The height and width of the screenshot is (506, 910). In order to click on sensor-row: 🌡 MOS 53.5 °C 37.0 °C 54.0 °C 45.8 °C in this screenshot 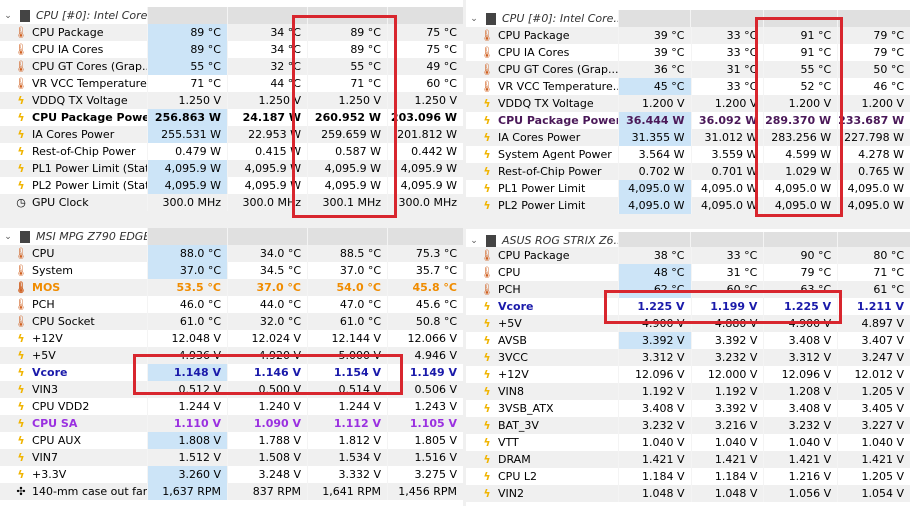, I will do `click(231, 287)`.